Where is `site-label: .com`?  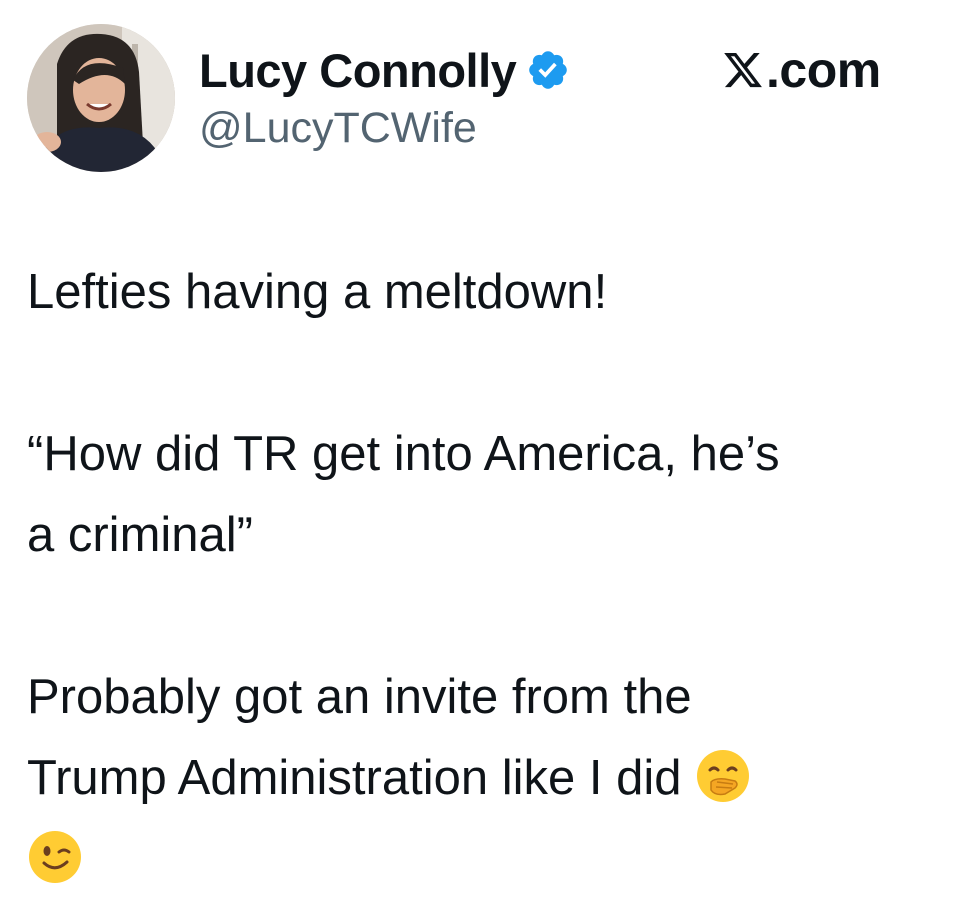
site-label: .com is located at coordinates (801, 70).